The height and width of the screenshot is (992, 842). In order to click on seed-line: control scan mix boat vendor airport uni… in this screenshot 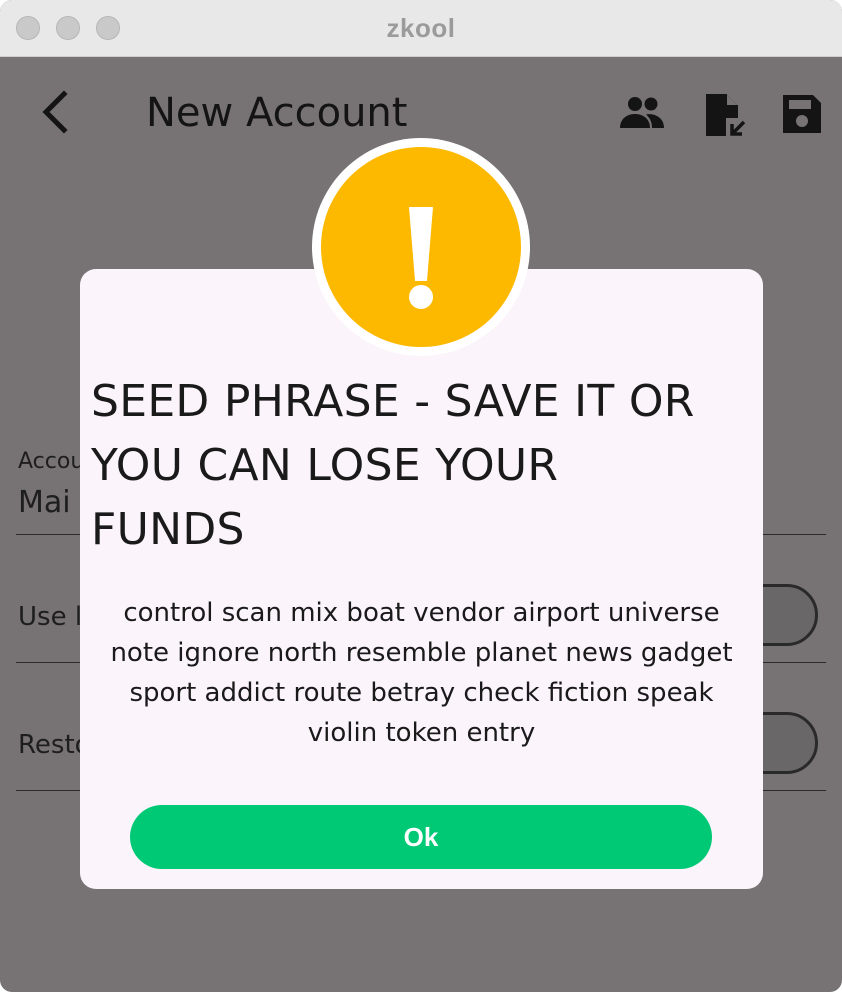, I will do `click(421, 613)`.